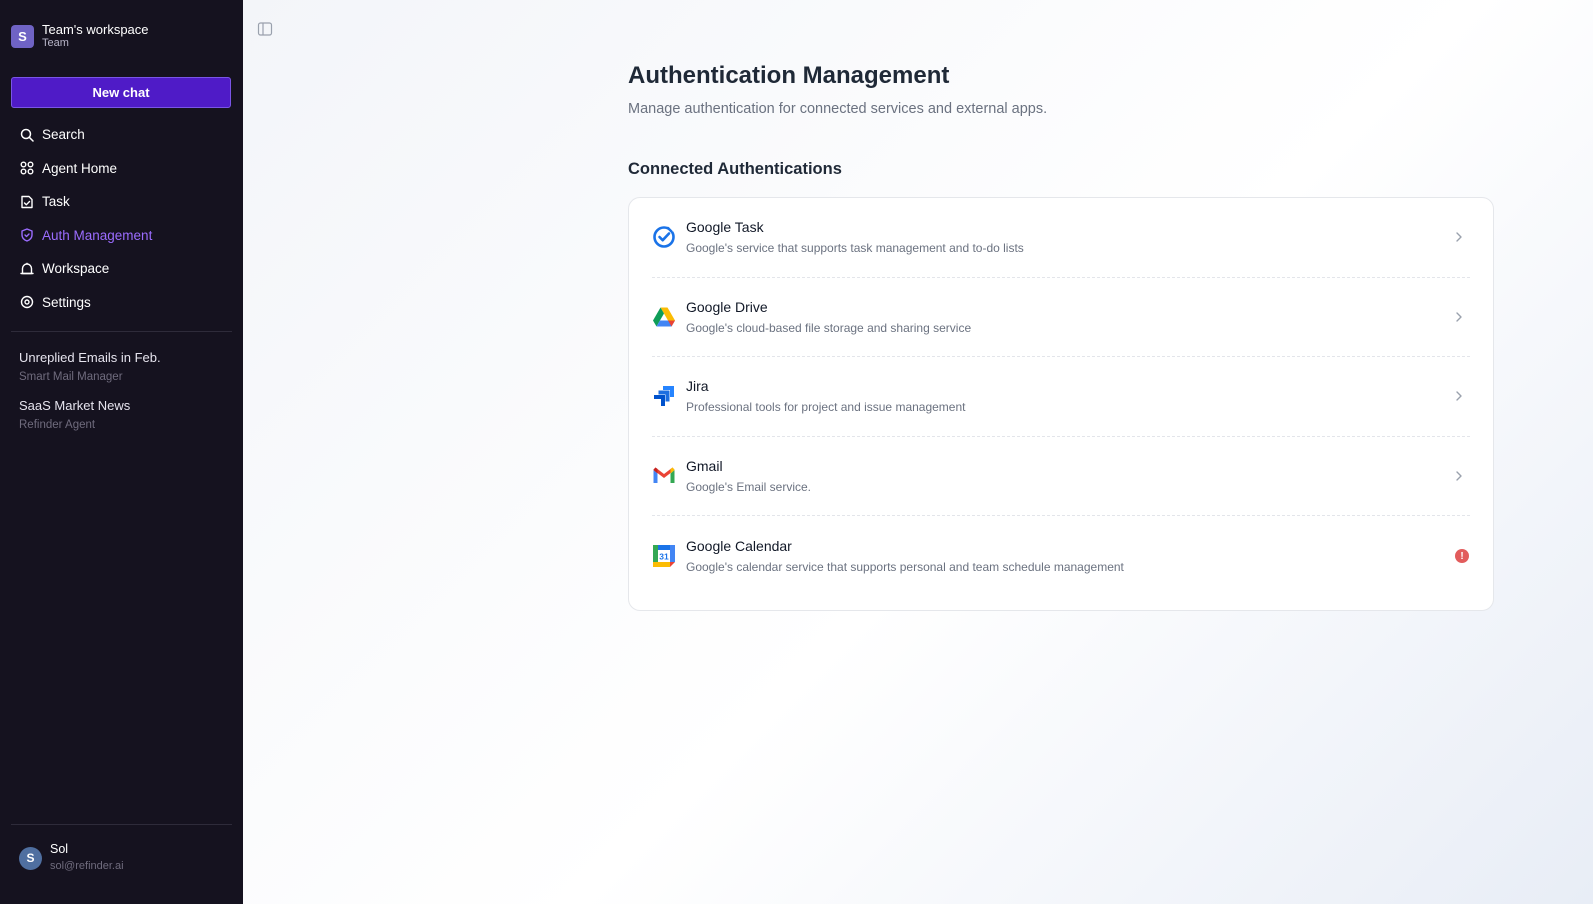 This screenshot has height=904, width=1593. What do you see at coordinates (71, 858) in the screenshot?
I see `user-profile: S Sol sol@refinder.ai` at bounding box center [71, 858].